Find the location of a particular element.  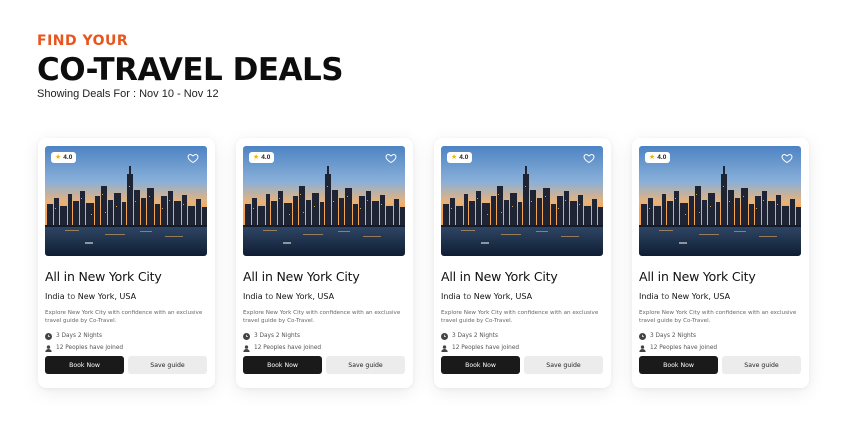

date-range-subtitle: Showing Deals For : Nov 10 - Nov 12 is located at coordinates (128, 94).